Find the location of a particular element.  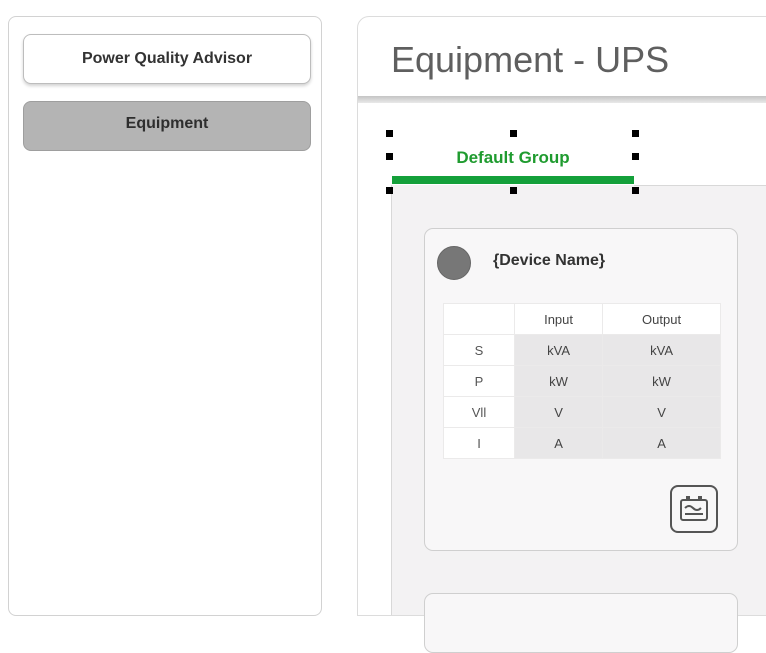

output-value: kW is located at coordinates (661, 381).